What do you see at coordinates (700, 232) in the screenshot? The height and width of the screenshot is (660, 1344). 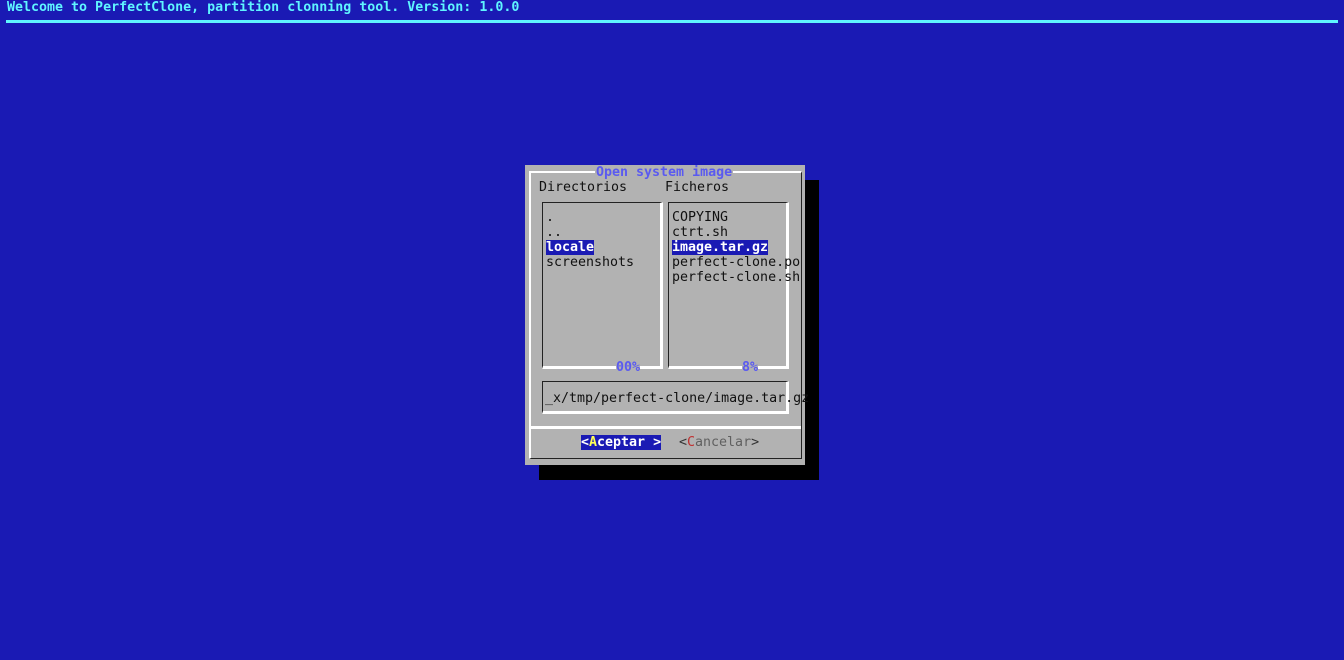 I see `list-item: ctrt.sh` at bounding box center [700, 232].